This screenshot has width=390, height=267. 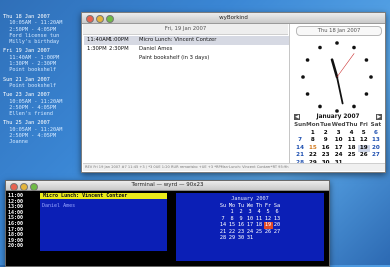 I want to click on terminal-event: Daniel Ames, so click(x=58, y=206).